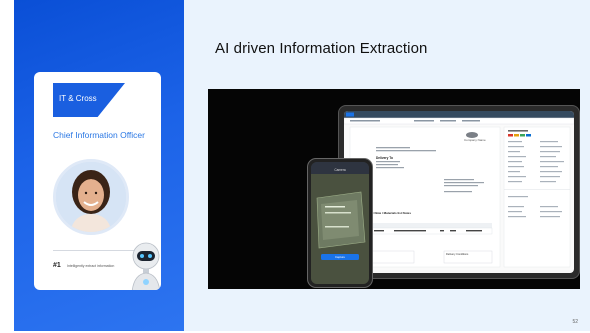  I want to click on avatar-portrait, so click(91, 197).